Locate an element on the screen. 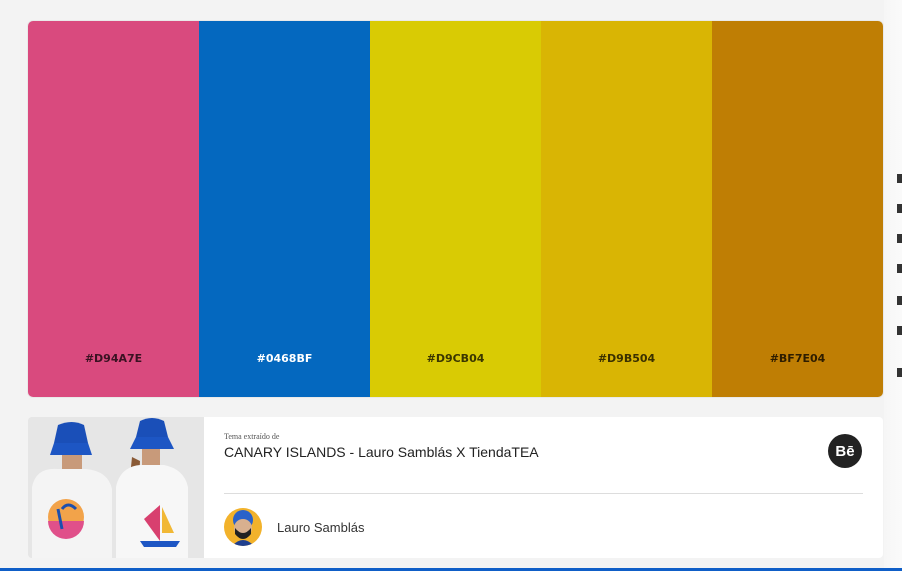 The width and height of the screenshot is (902, 571). behance-icon: Bē is located at coordinates (845, 451).